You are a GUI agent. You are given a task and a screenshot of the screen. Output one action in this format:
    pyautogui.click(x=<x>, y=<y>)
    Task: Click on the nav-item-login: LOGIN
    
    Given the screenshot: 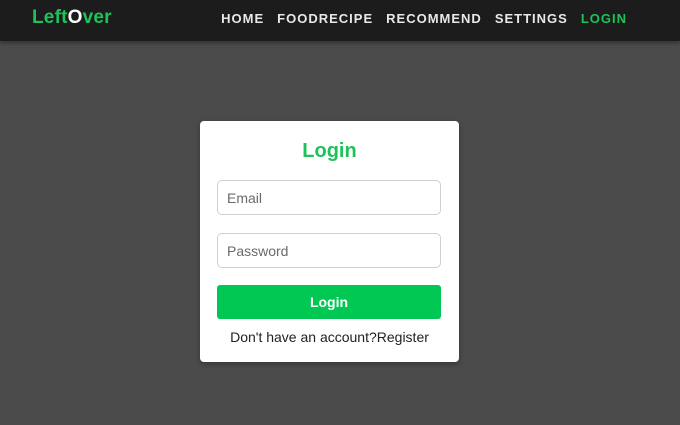 What is the action you would take?
    pyautogui.click(x=604, y=18)
    